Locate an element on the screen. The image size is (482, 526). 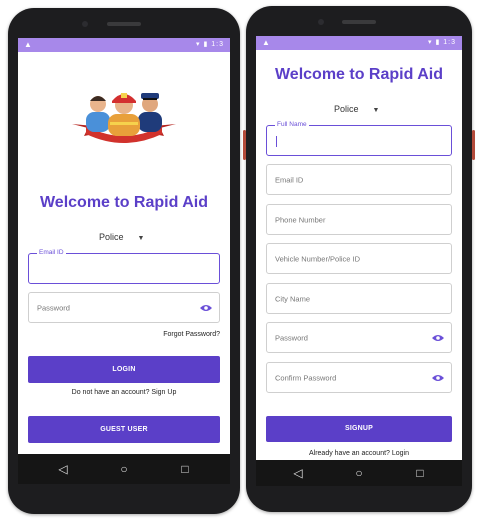
vehicle-police-id-field: Vehicle Number/Police ID is located at coordinates (359, 258).